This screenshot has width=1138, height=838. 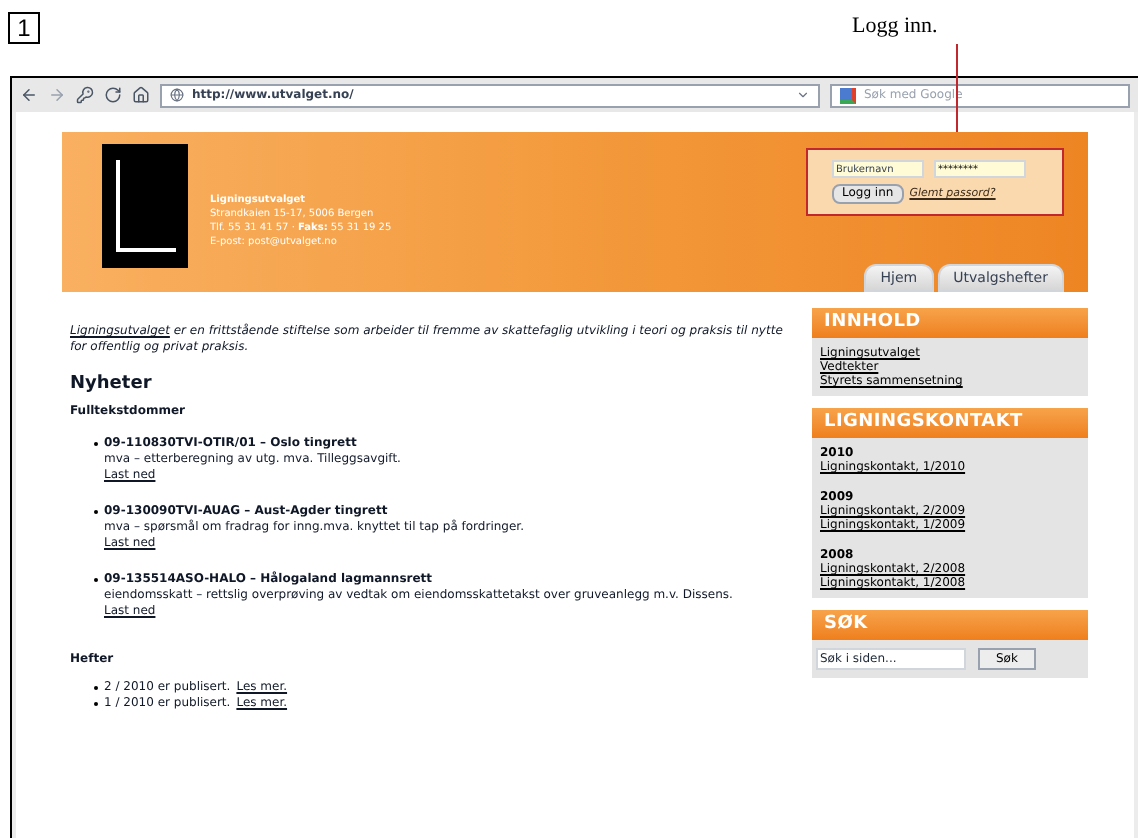 I want to click on reload-icon, so click(x=113, y=95).